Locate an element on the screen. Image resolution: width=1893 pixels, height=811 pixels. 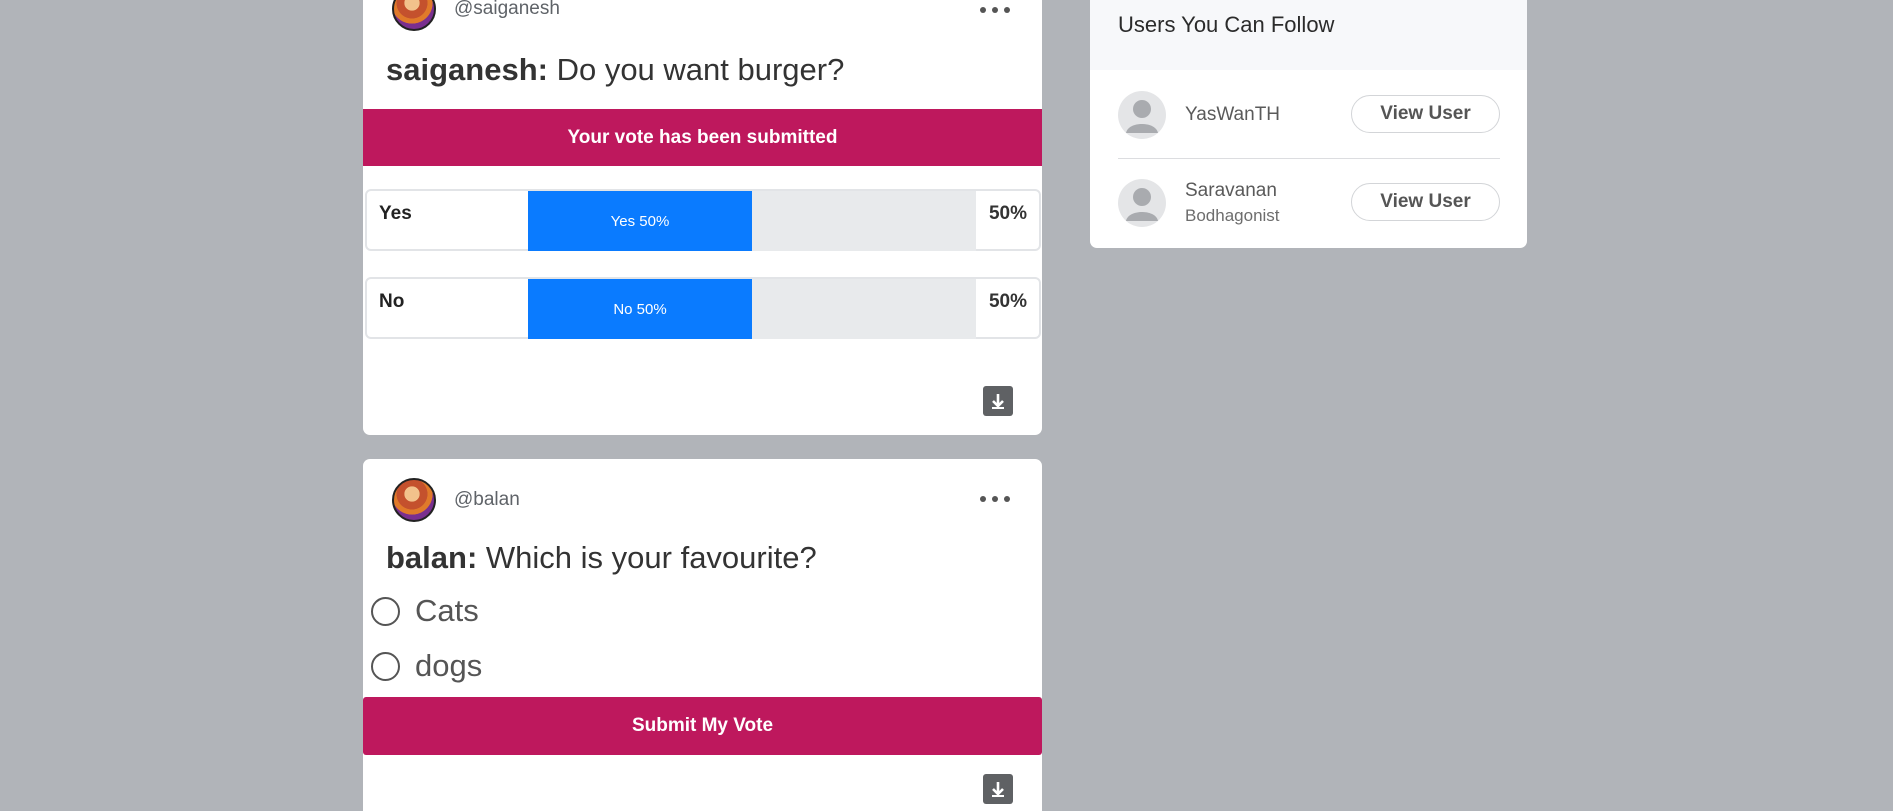
panel-title: Users You Can Follow is located at coordinates (1226, 24).